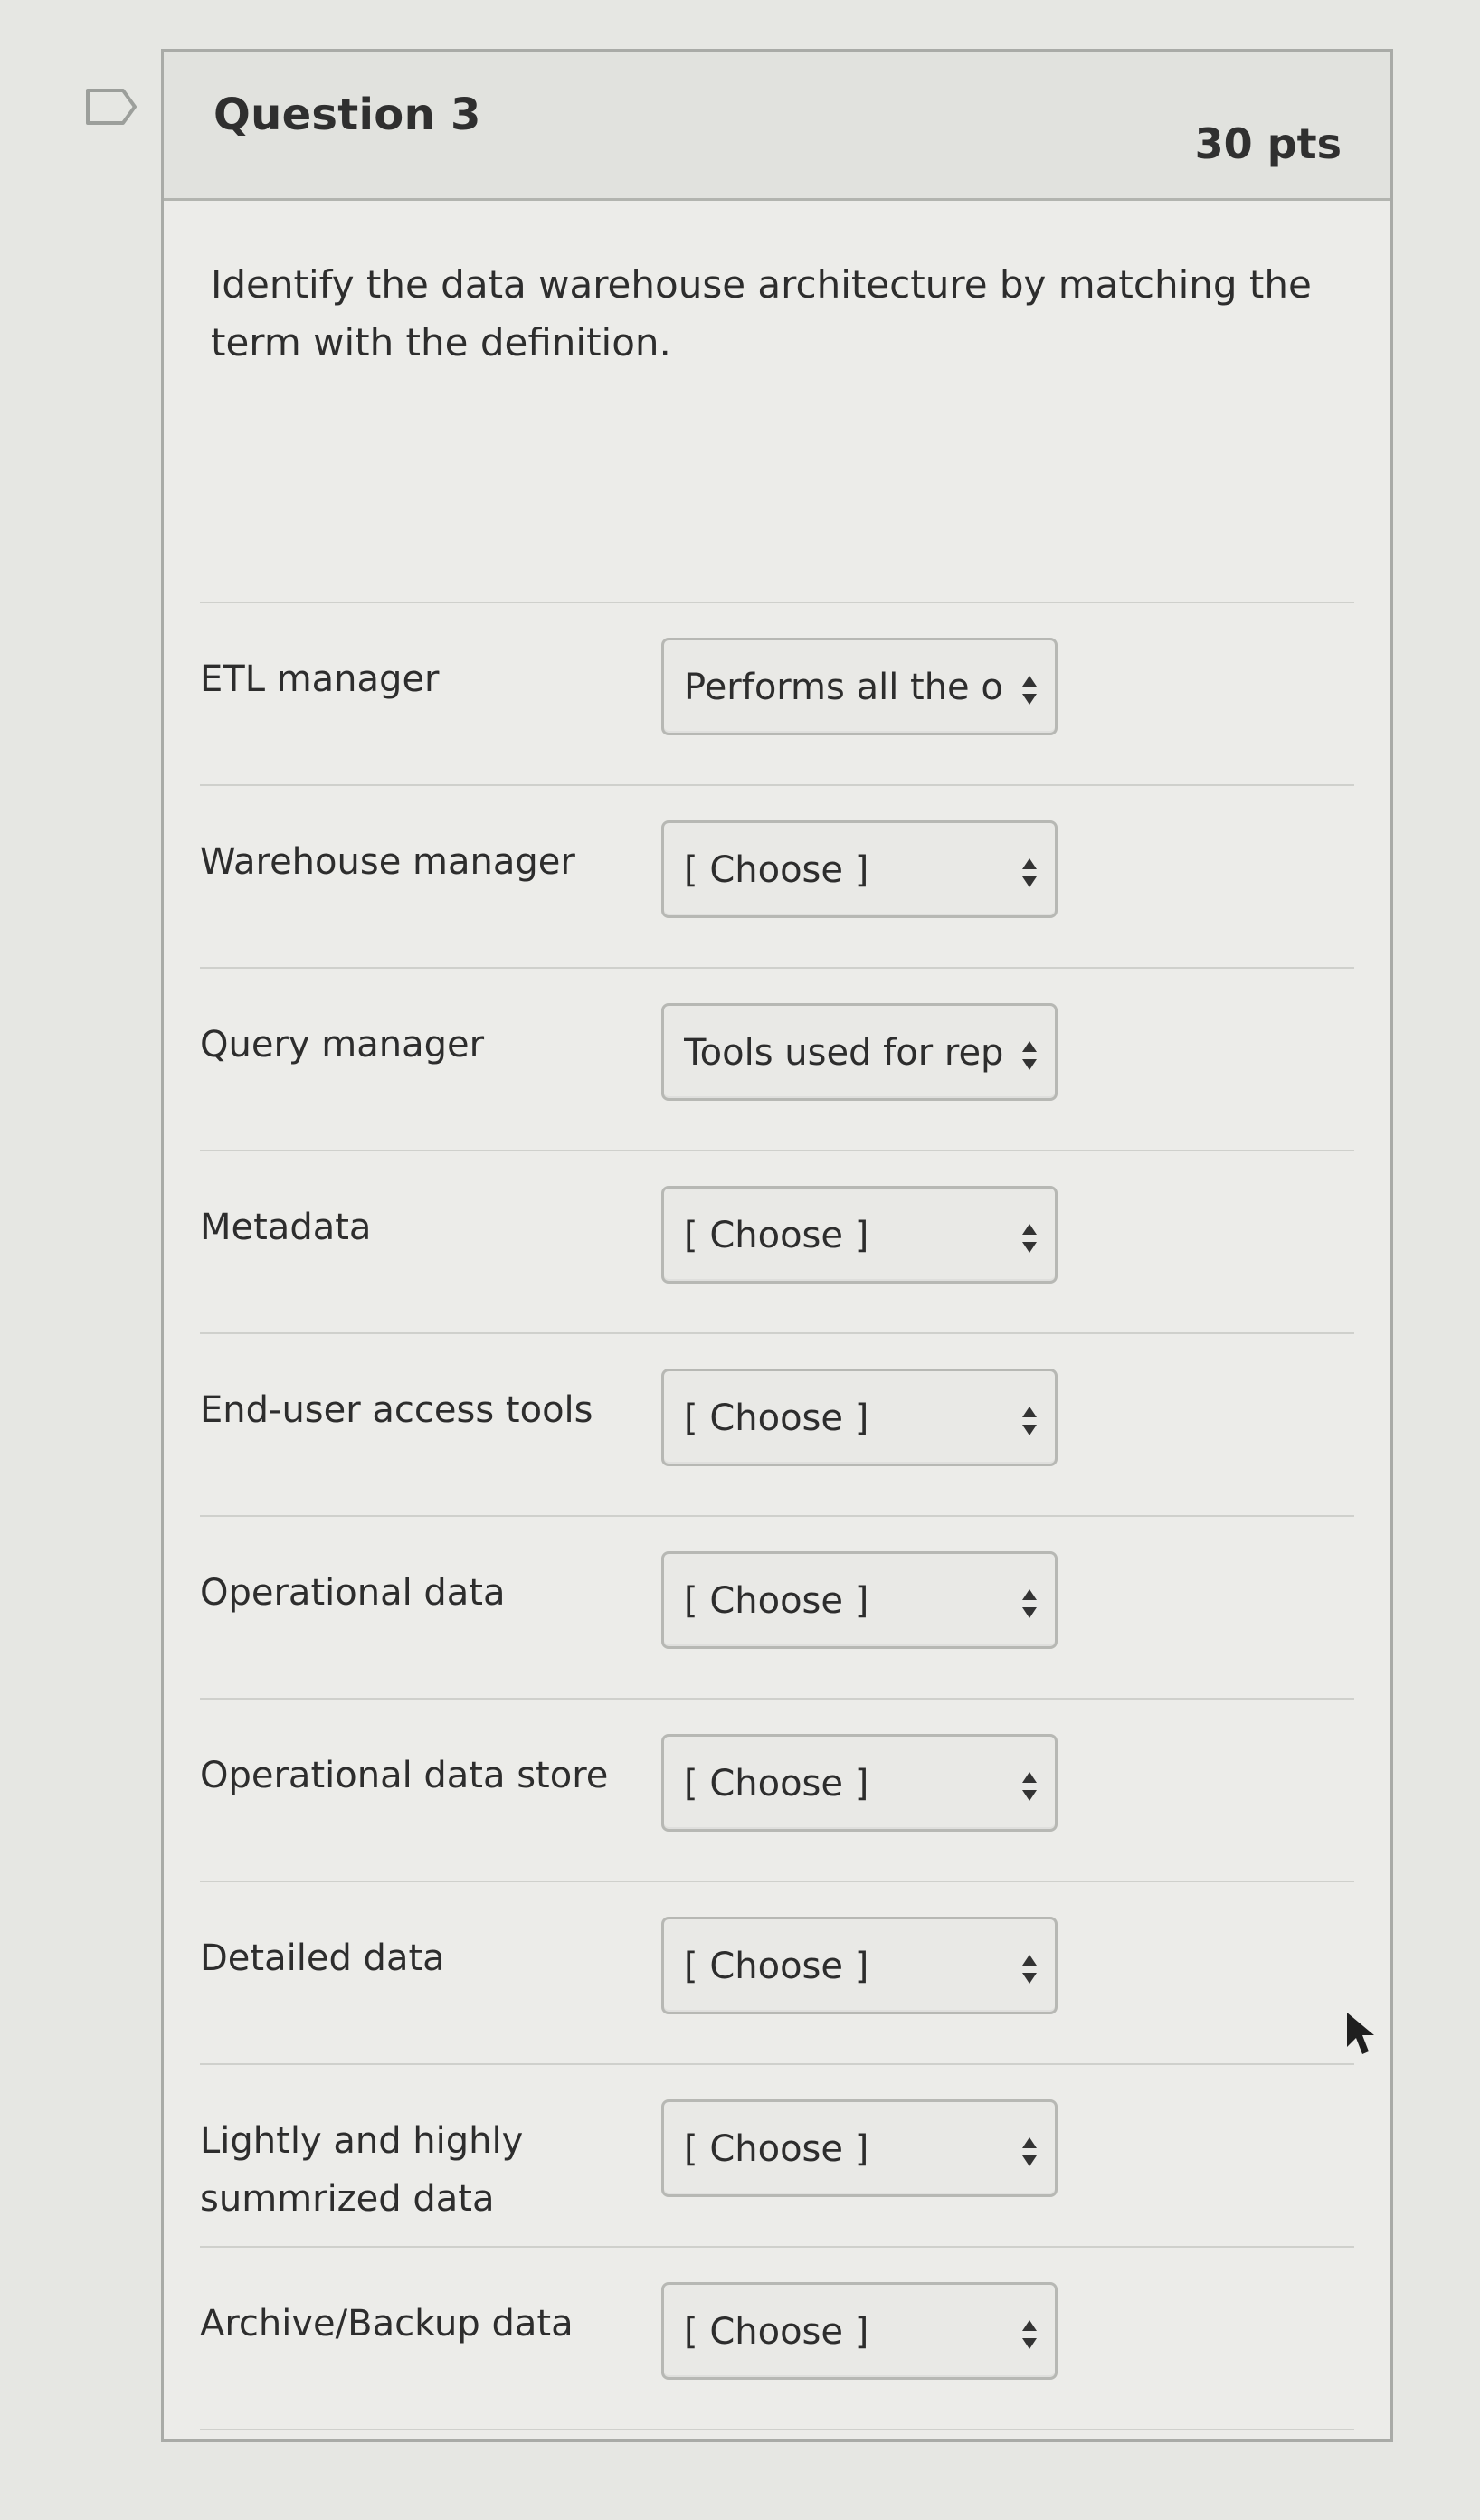 The image size is (1480, 2520). I want to click on term-label: Metadata, so click(286, 1228).